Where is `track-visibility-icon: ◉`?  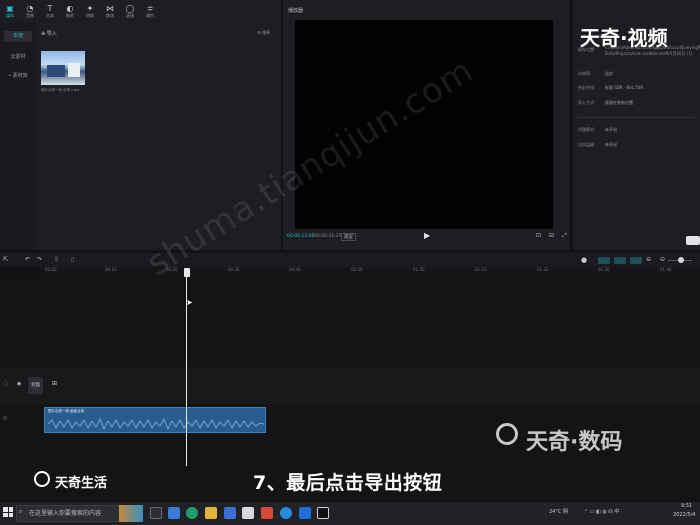
track-visibility-icon: ◉ is located at coordinates (19, 384).